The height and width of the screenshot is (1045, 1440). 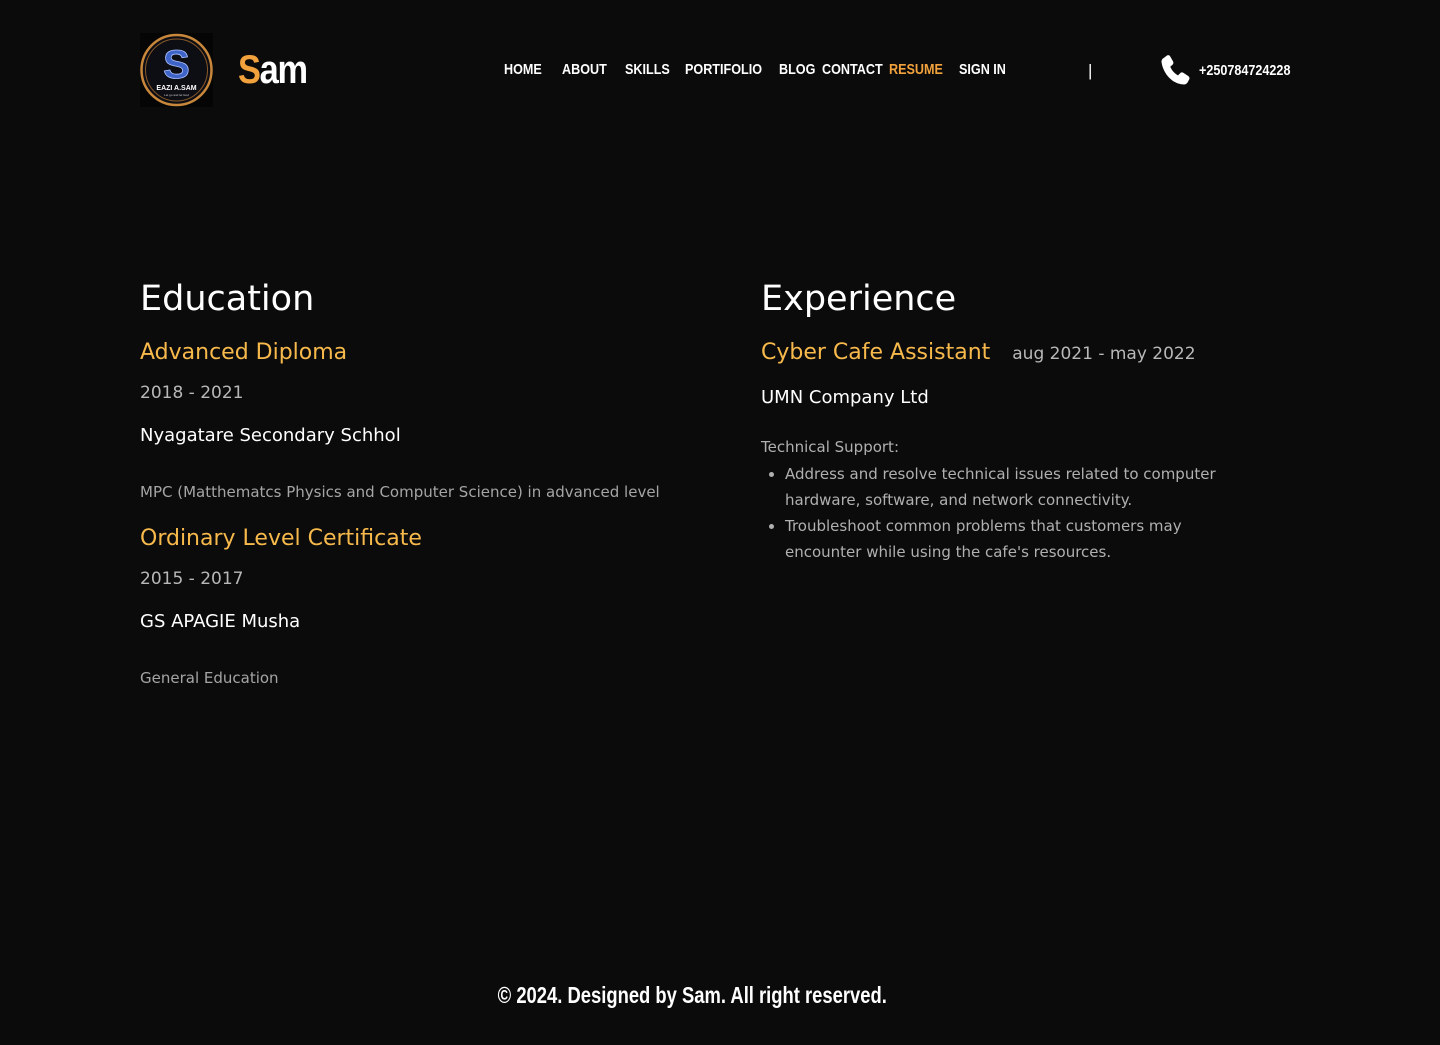 I want to click on education-item-period: 2015 - 2017, so click(x=192, y=579).